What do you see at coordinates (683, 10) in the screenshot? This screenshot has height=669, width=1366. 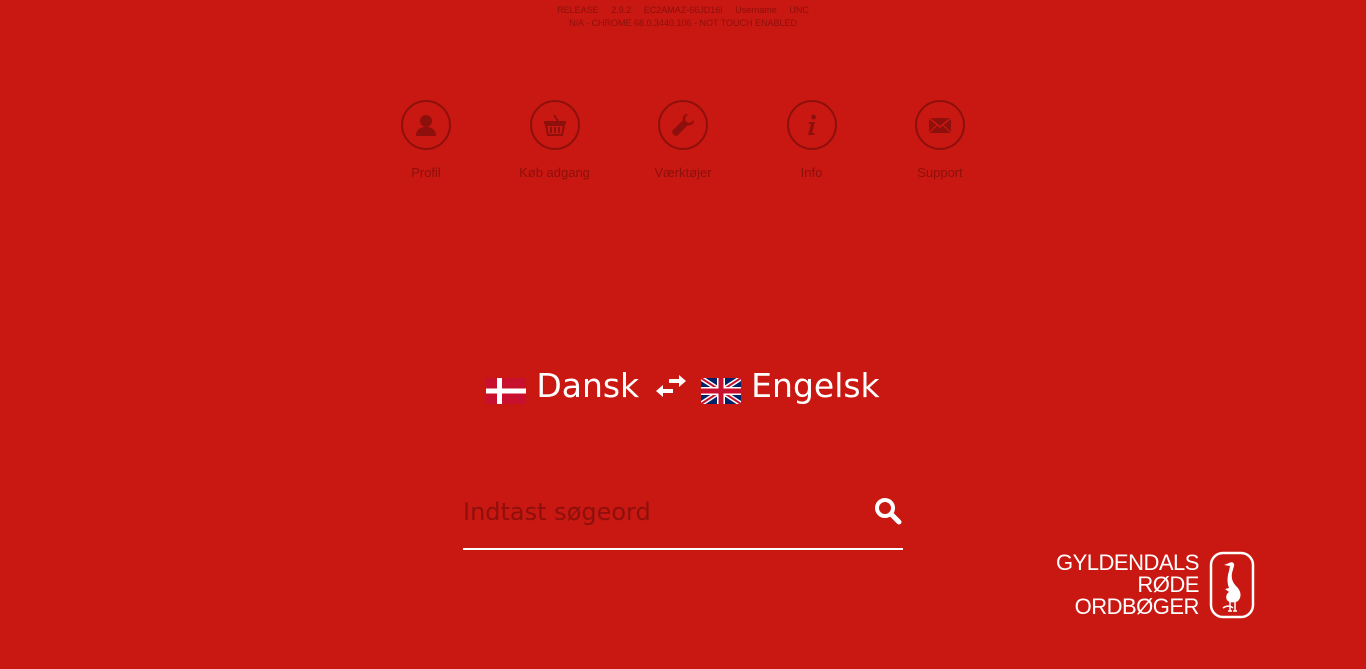 I see `debug-server: EC2AMAZ-66JD16I` at bounding box center [683, 10].